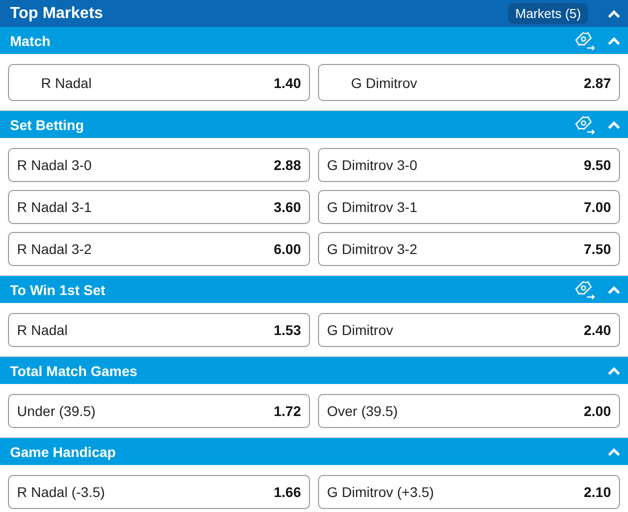  Describe the element at coordinates (469, 492) in the screenshot. I see `bet-button: G Dimitrov (+3.5) 2.10` at that location.